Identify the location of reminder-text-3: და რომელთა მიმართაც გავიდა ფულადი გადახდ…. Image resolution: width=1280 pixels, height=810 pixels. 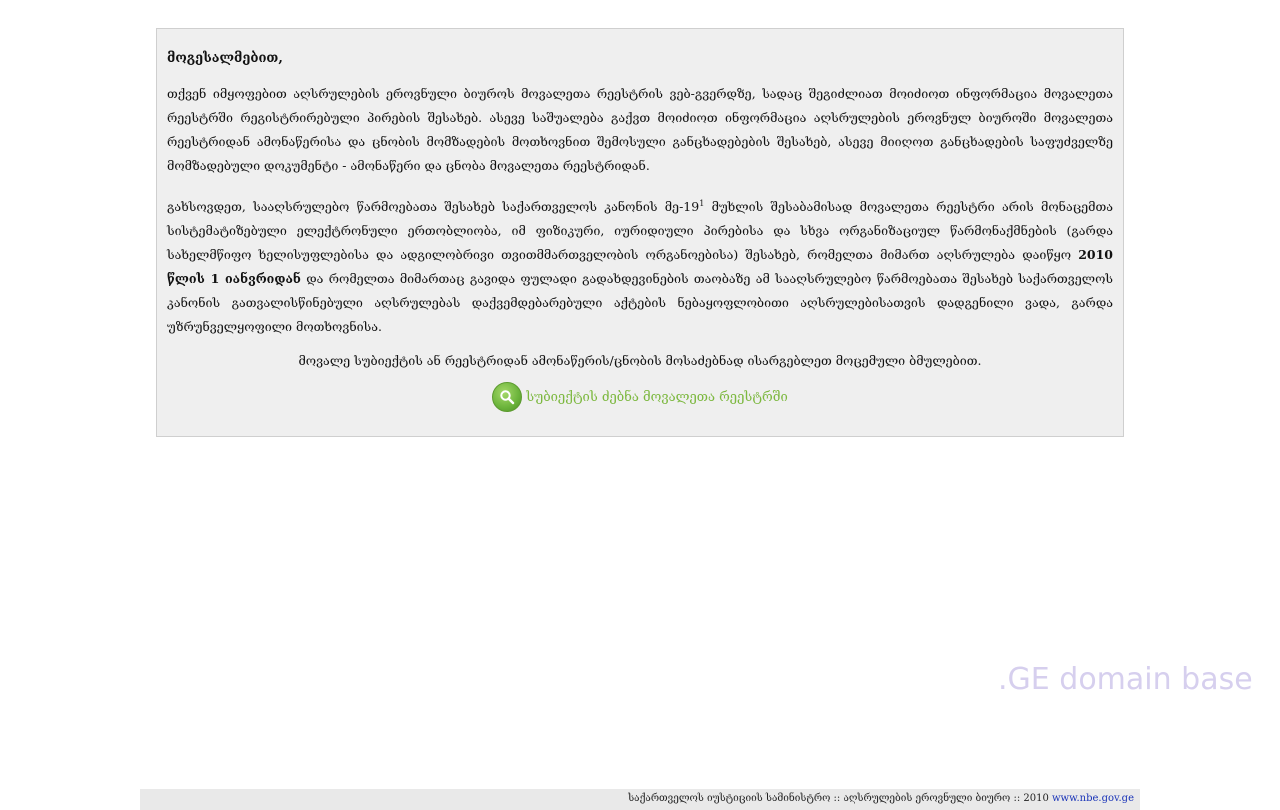
(640, 303).